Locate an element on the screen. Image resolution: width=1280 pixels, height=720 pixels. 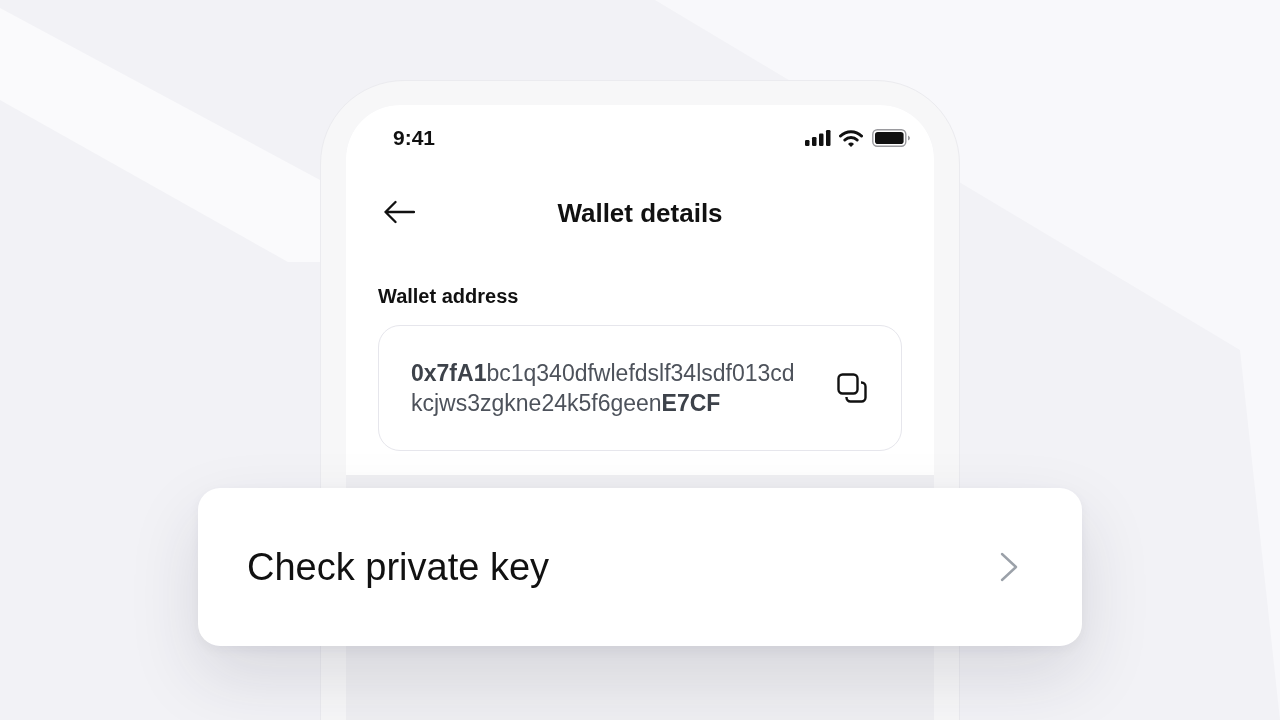
copy-button is located at coordinates (852, 388).